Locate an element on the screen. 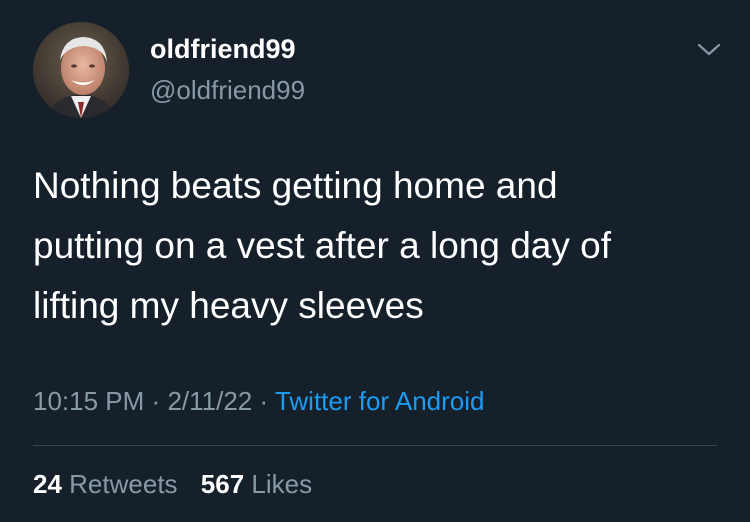 The height and width of the screenshot is (522, 750). likes-count: 567 is located at coordinates (222, 484).